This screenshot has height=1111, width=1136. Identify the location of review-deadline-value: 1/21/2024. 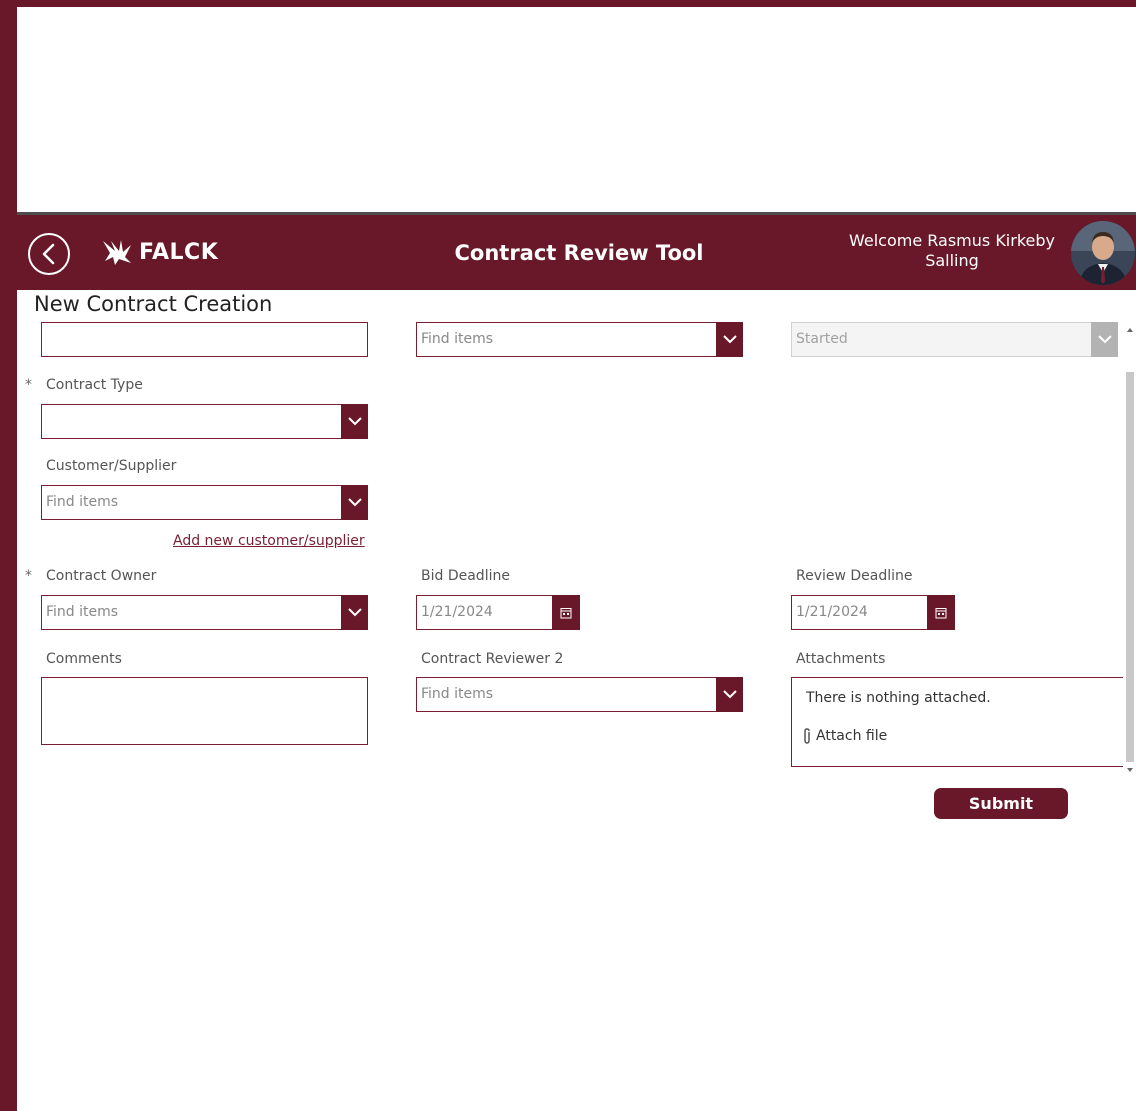
(832, 612).